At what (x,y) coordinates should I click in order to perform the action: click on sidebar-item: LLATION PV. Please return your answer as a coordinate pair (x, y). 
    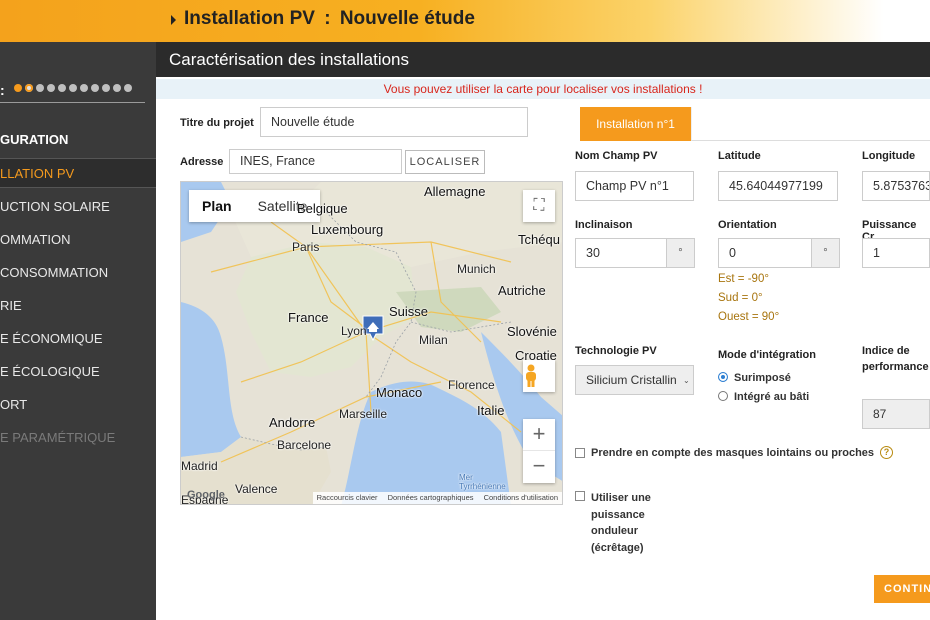
    Looking at the image, I should click on (78, 173).